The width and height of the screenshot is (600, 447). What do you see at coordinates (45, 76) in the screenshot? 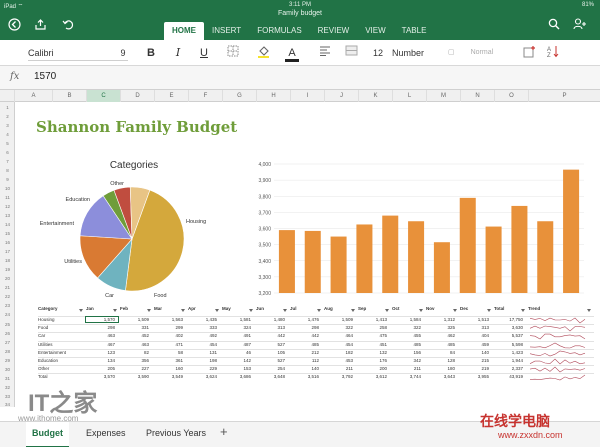
I see `formula-input: 1570` at bounding box center [45, 76].